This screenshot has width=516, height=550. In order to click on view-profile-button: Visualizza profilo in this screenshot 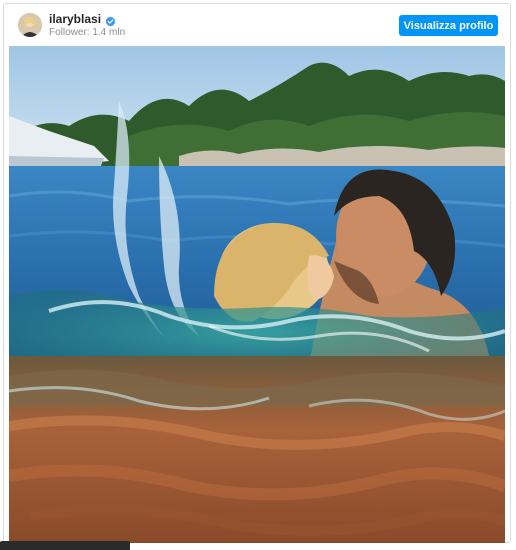, I will do `click(448, 25)`.